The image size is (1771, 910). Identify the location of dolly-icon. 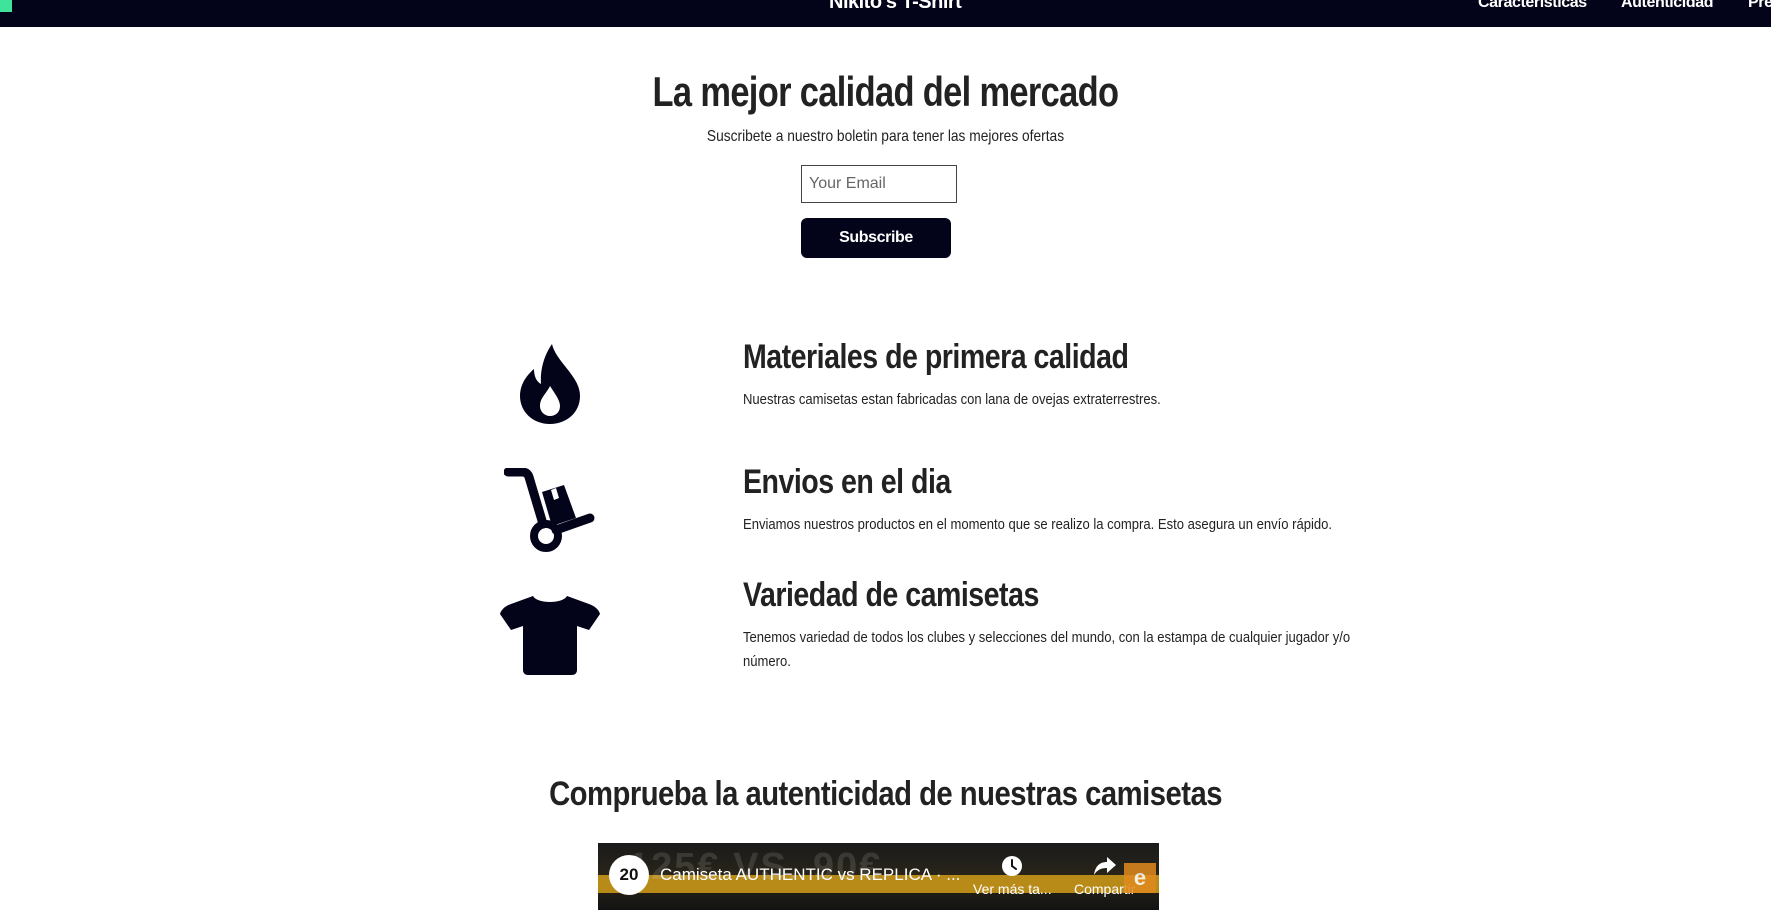
(550, 510).